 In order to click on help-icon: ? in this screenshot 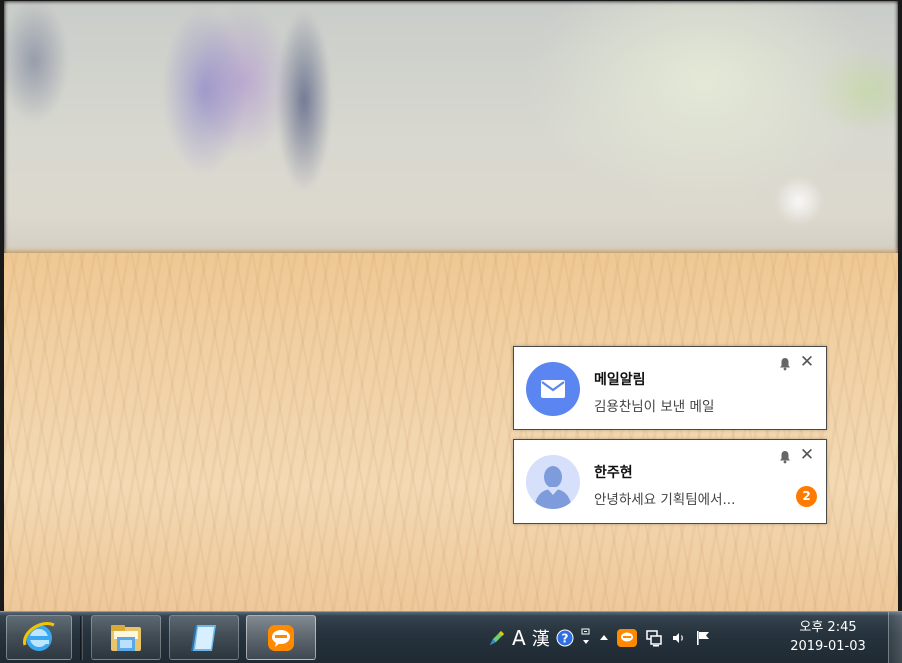, I will do `click(565, 638)`.